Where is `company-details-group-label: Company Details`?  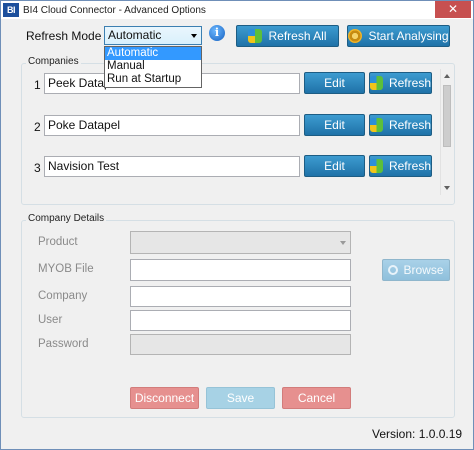 company-details-group-label: Company Details is located at coordinates (66, 218).